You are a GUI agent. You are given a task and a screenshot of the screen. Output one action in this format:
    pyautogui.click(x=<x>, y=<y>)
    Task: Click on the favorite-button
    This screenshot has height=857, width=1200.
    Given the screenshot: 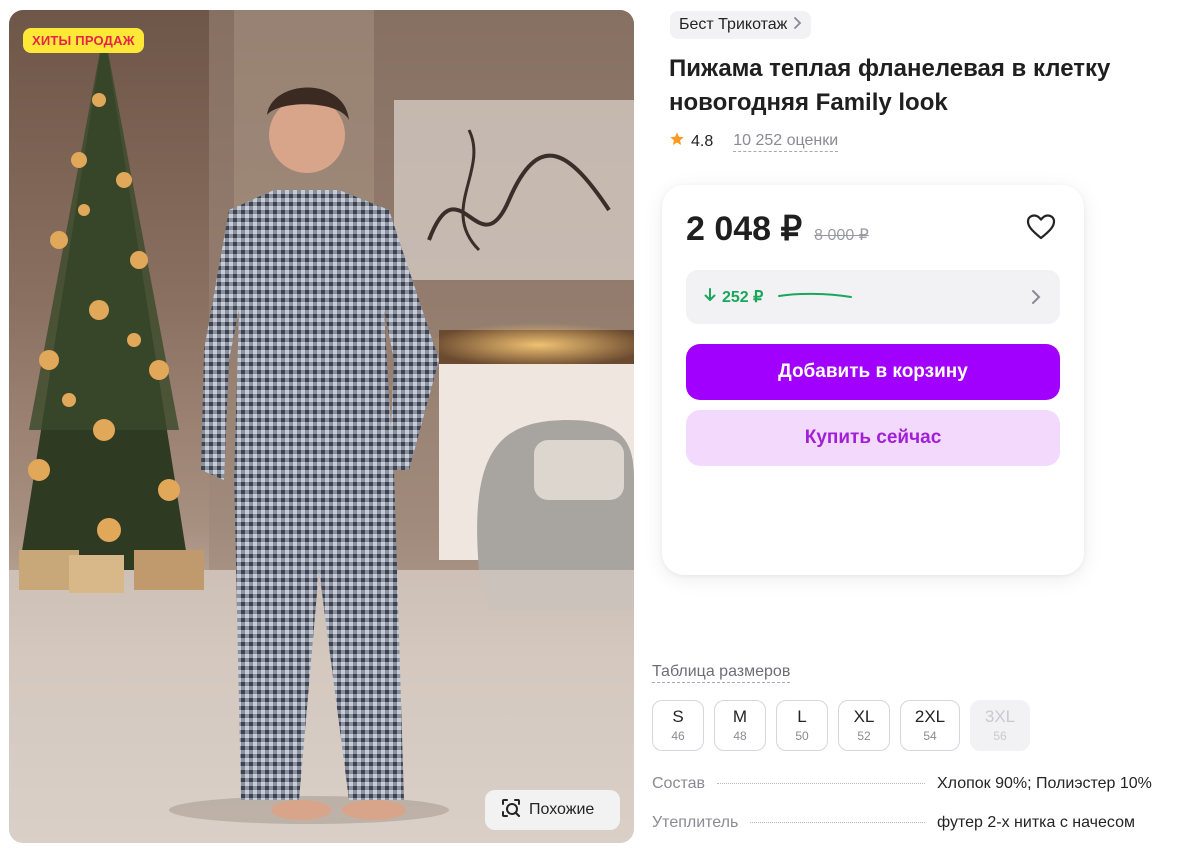 What is the action you would take?
    pyautogui.click(x=1041, y=229)
    